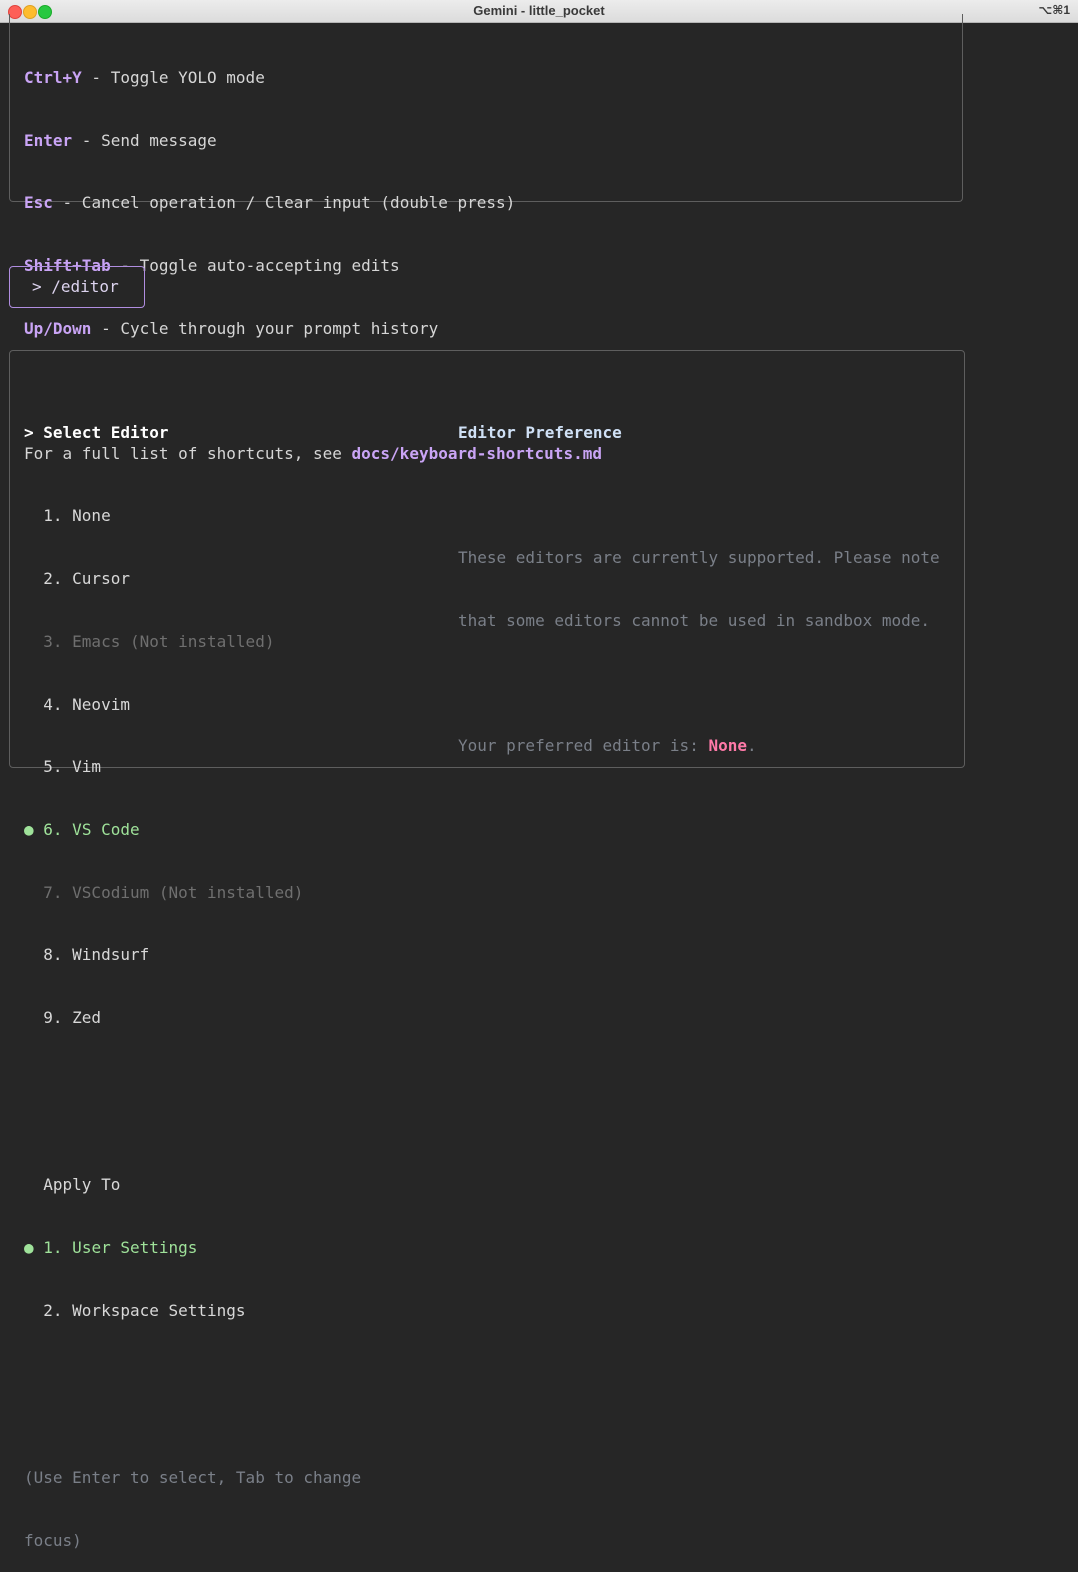 The image size is (1078, 1572). I want to click on editor-option-neovim: 4. Neovim, so click(192, 705).